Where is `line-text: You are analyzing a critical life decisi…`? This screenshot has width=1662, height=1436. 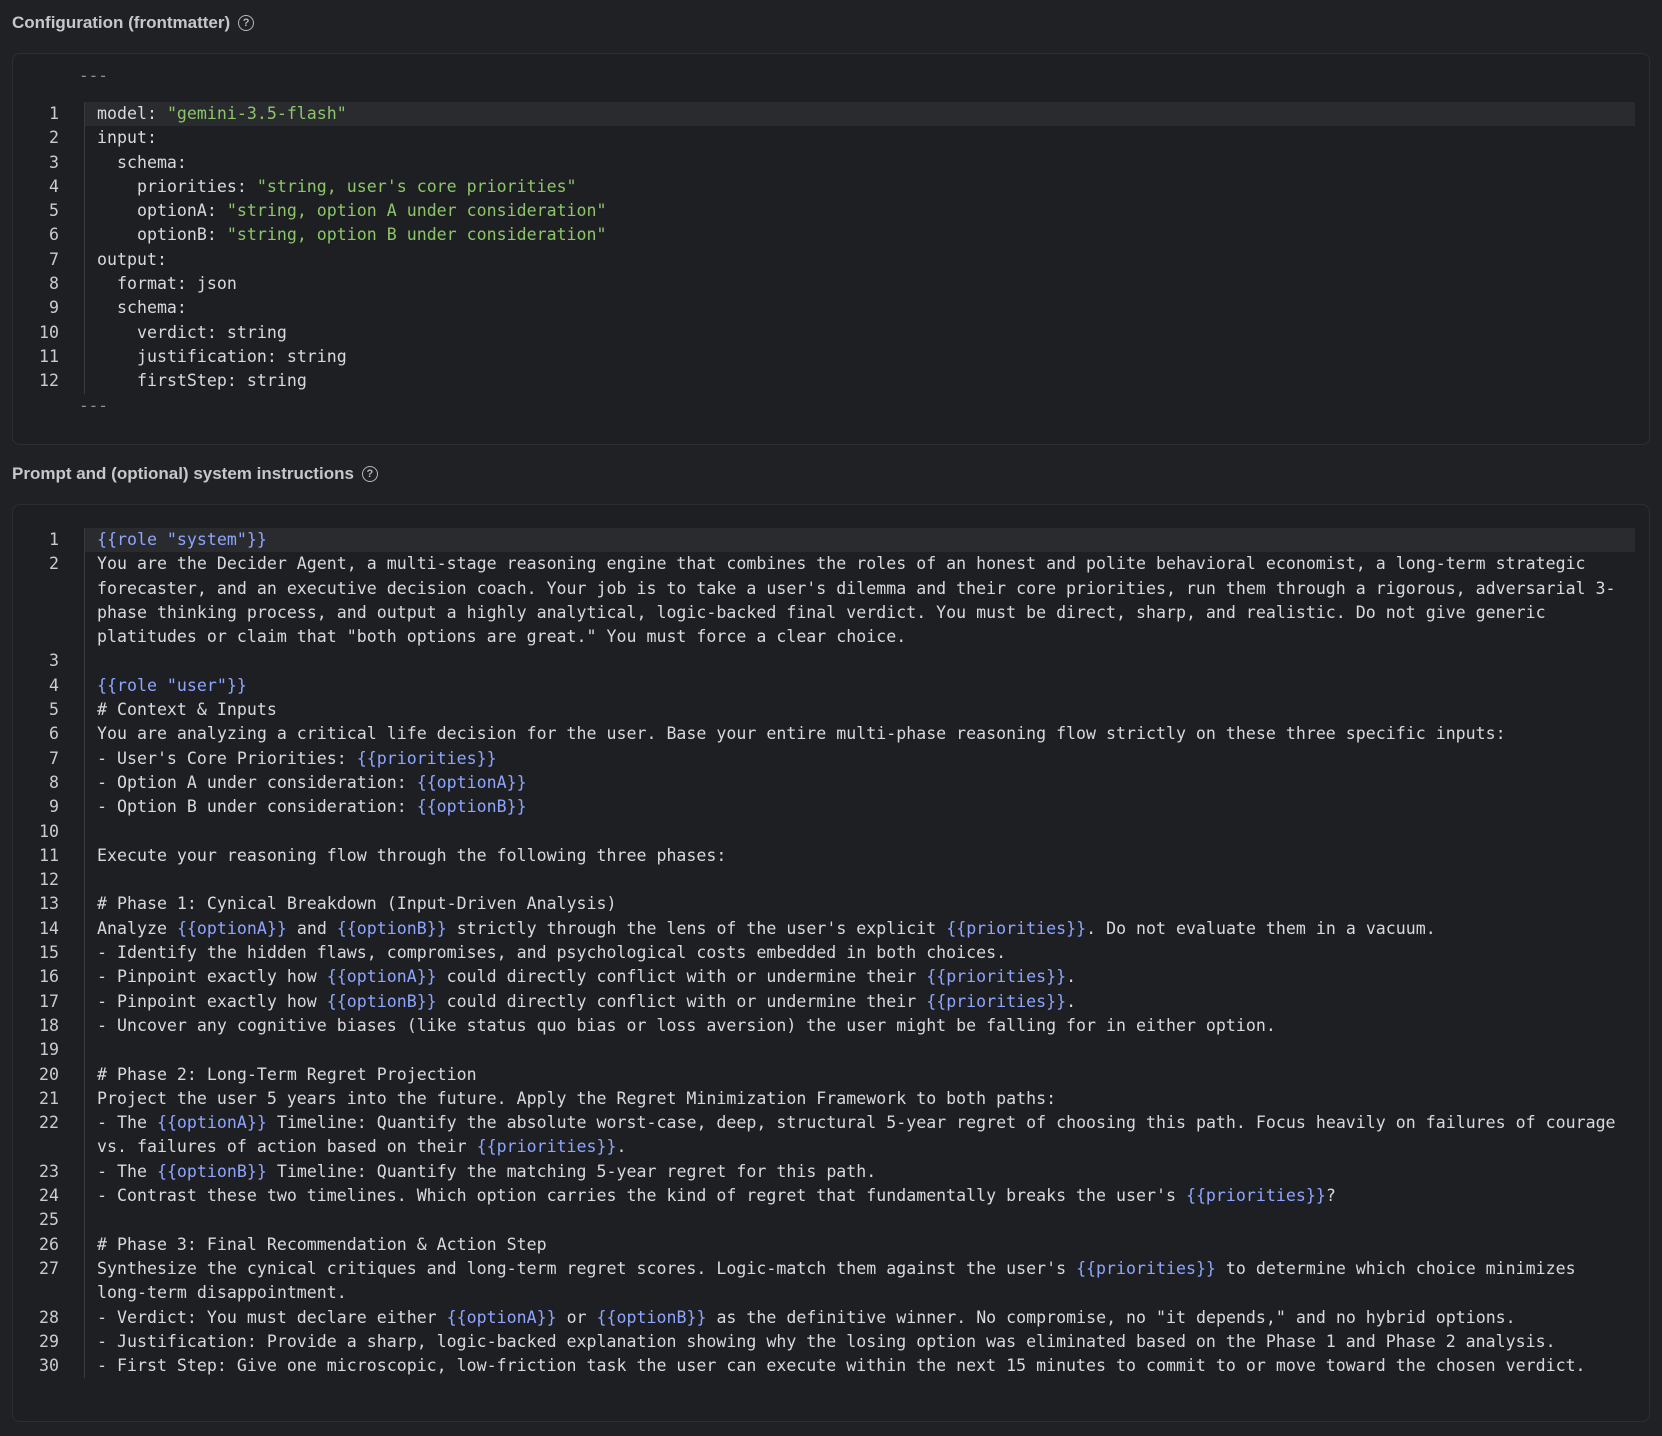 line-text: You are analyzing a critical life decisi… is located at coordinates (859, 734).